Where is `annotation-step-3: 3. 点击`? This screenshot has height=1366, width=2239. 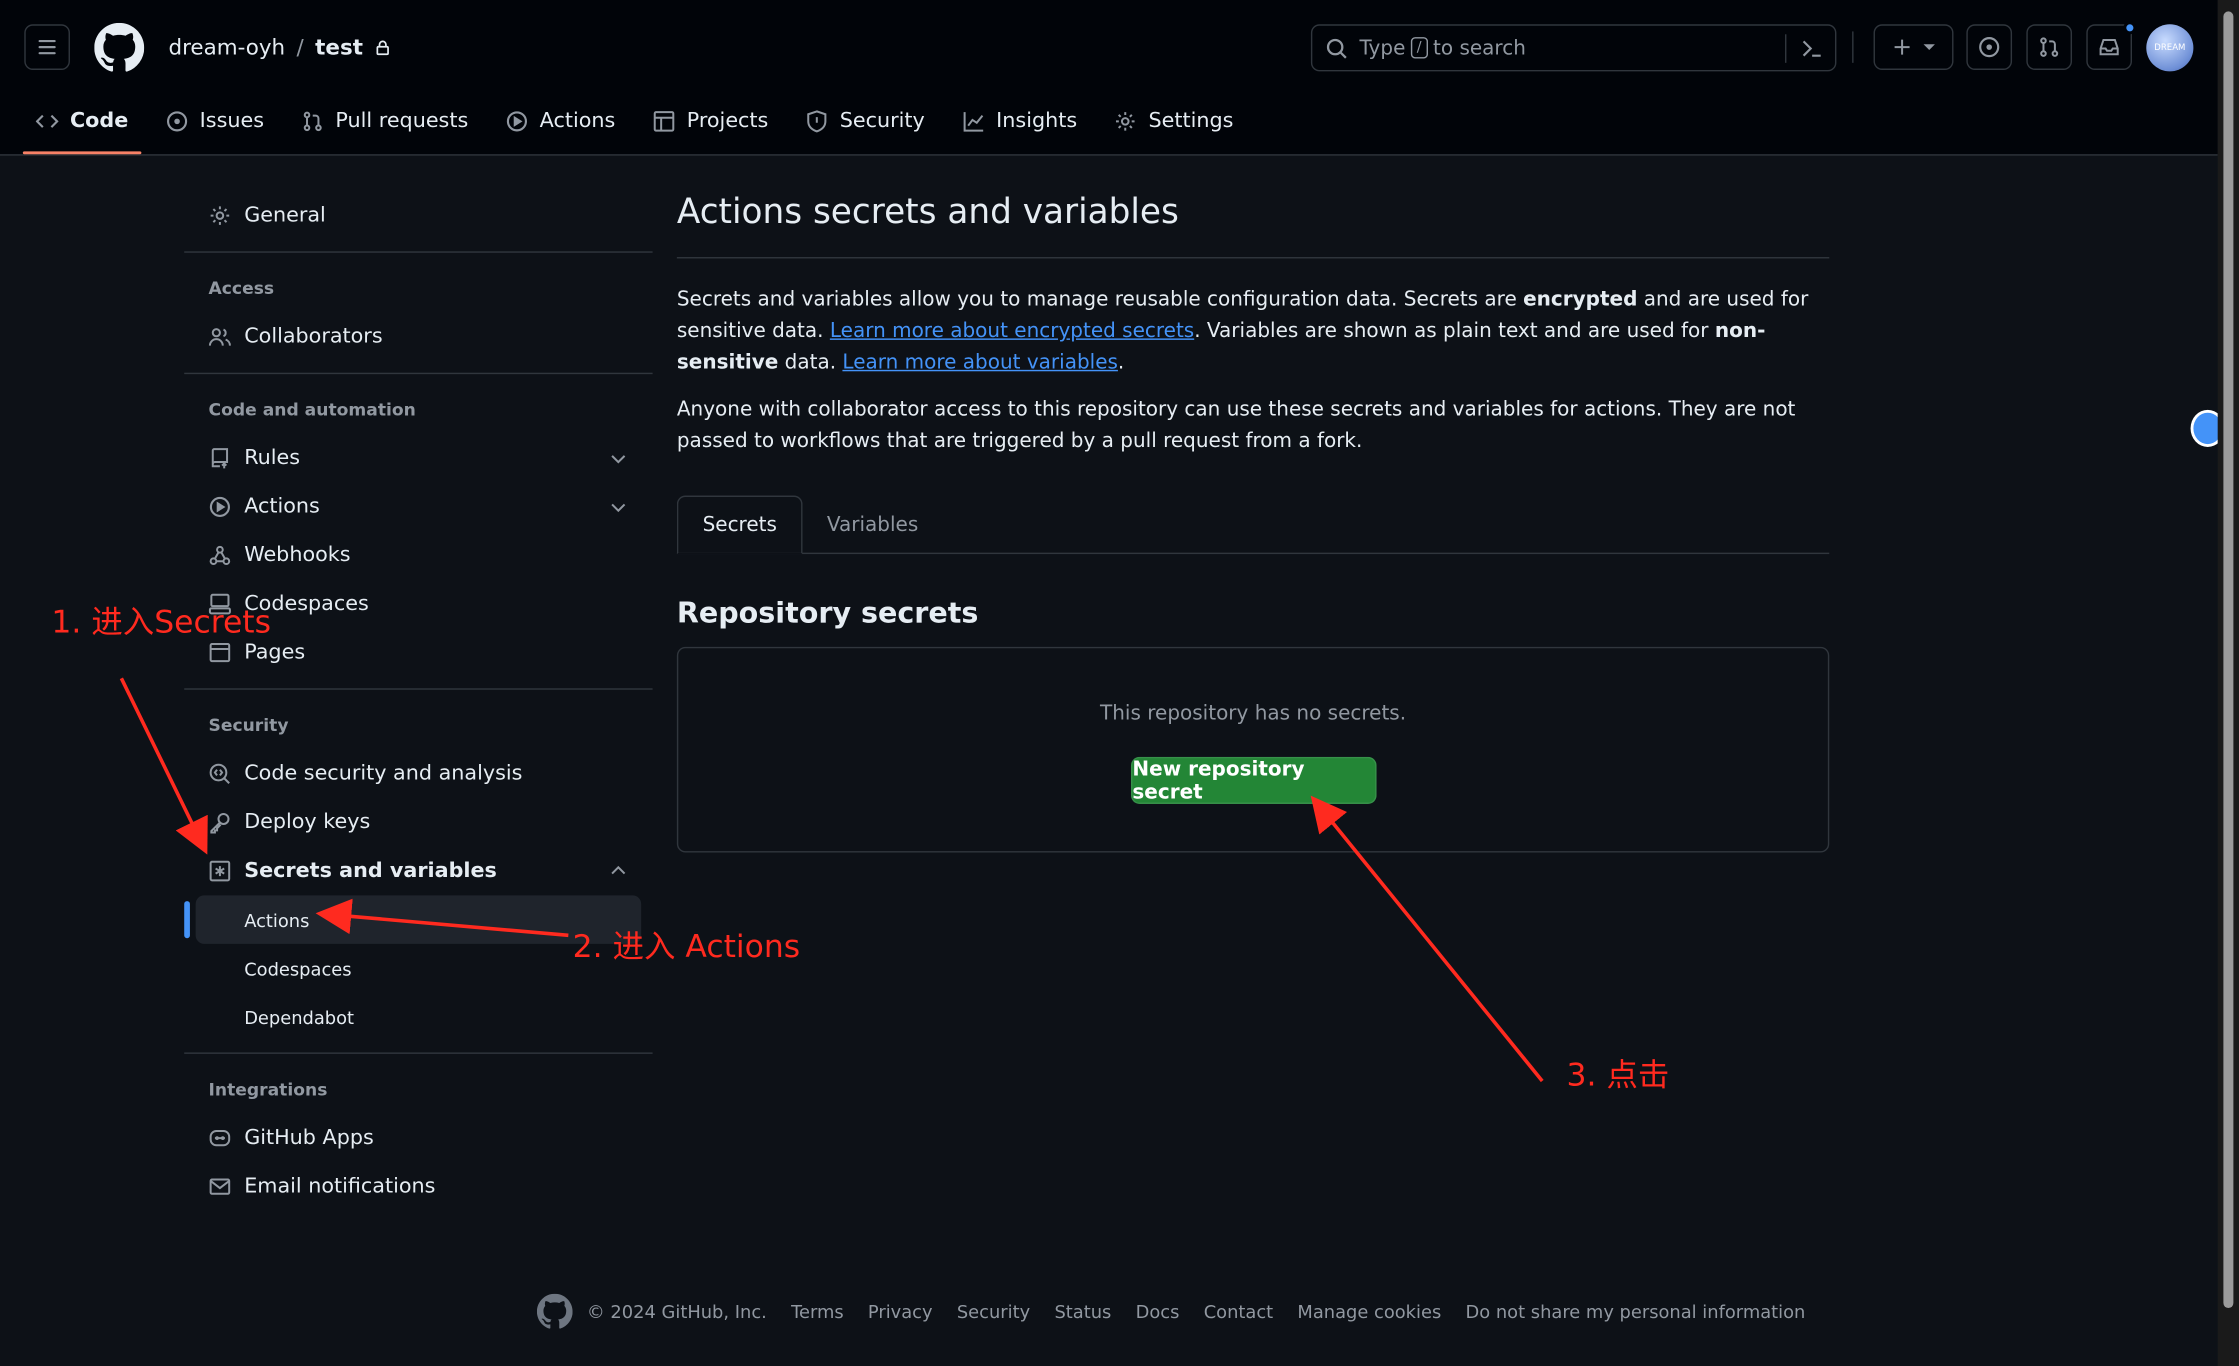
annotation-step-3: 3. 点击 is located at coordinates (1618, 1076).